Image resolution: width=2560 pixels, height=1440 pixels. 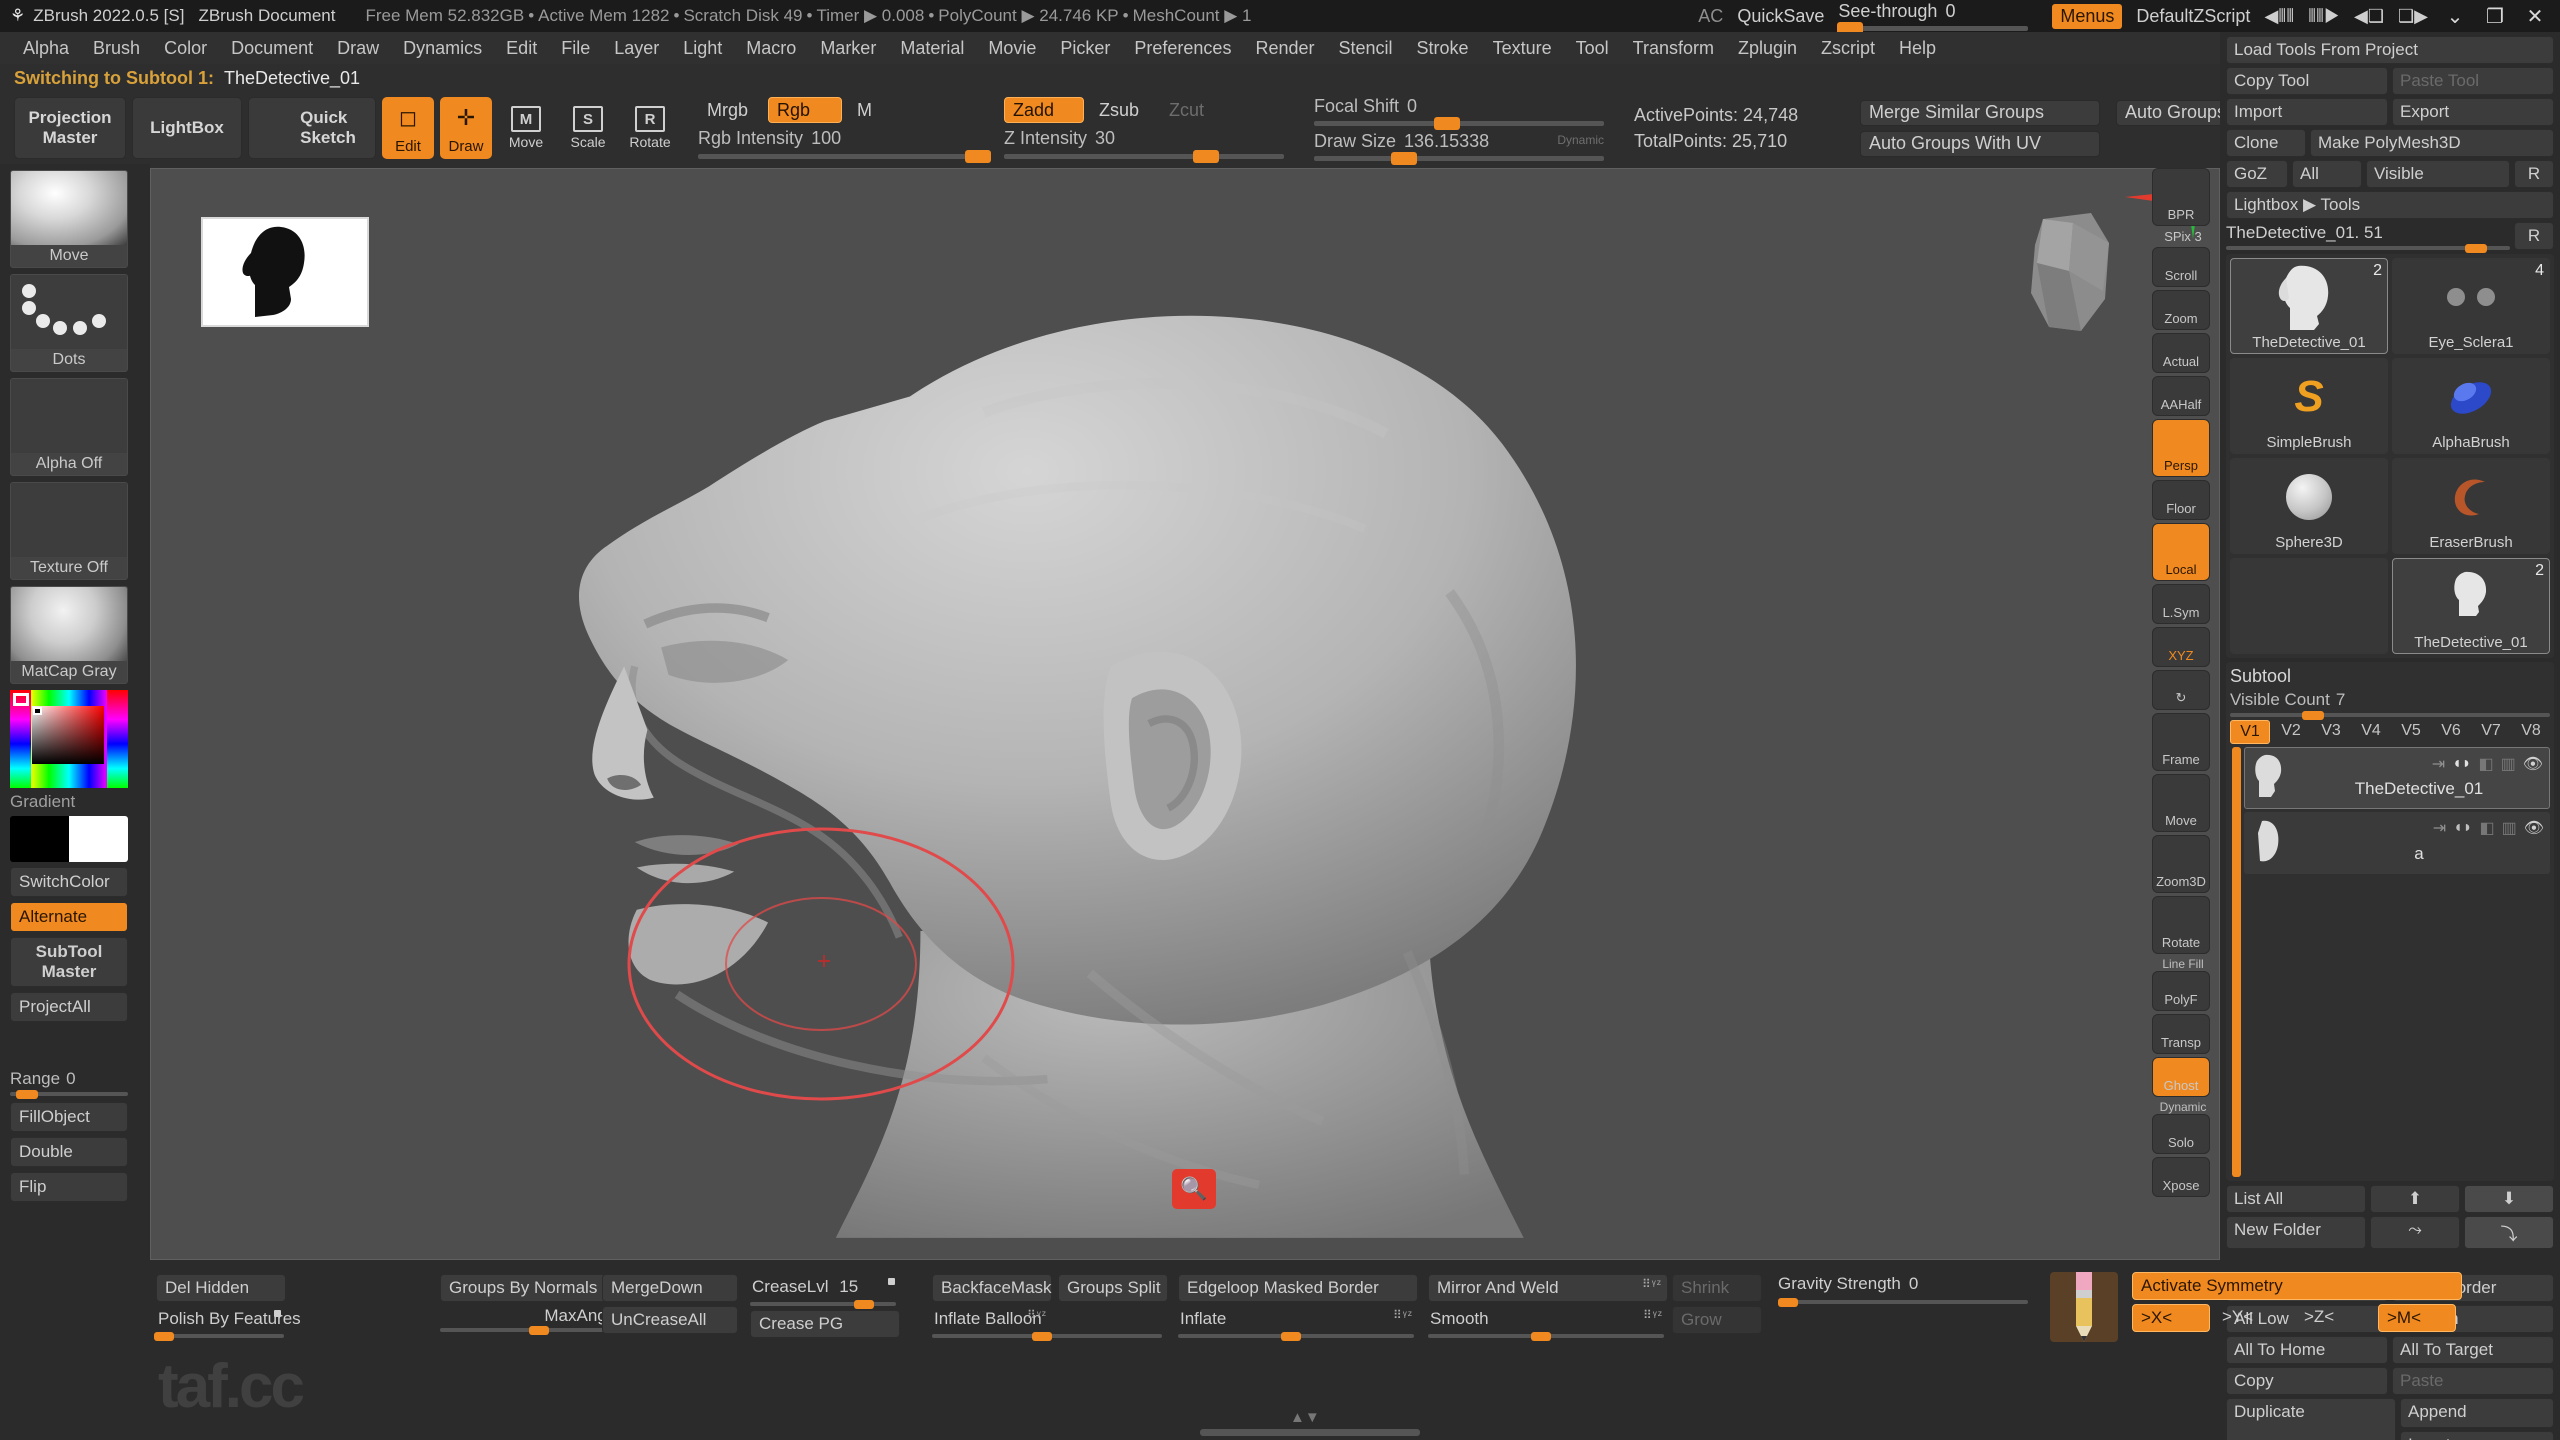 I want to click on goz-button: GoZ, so click(x=2257, y=174).